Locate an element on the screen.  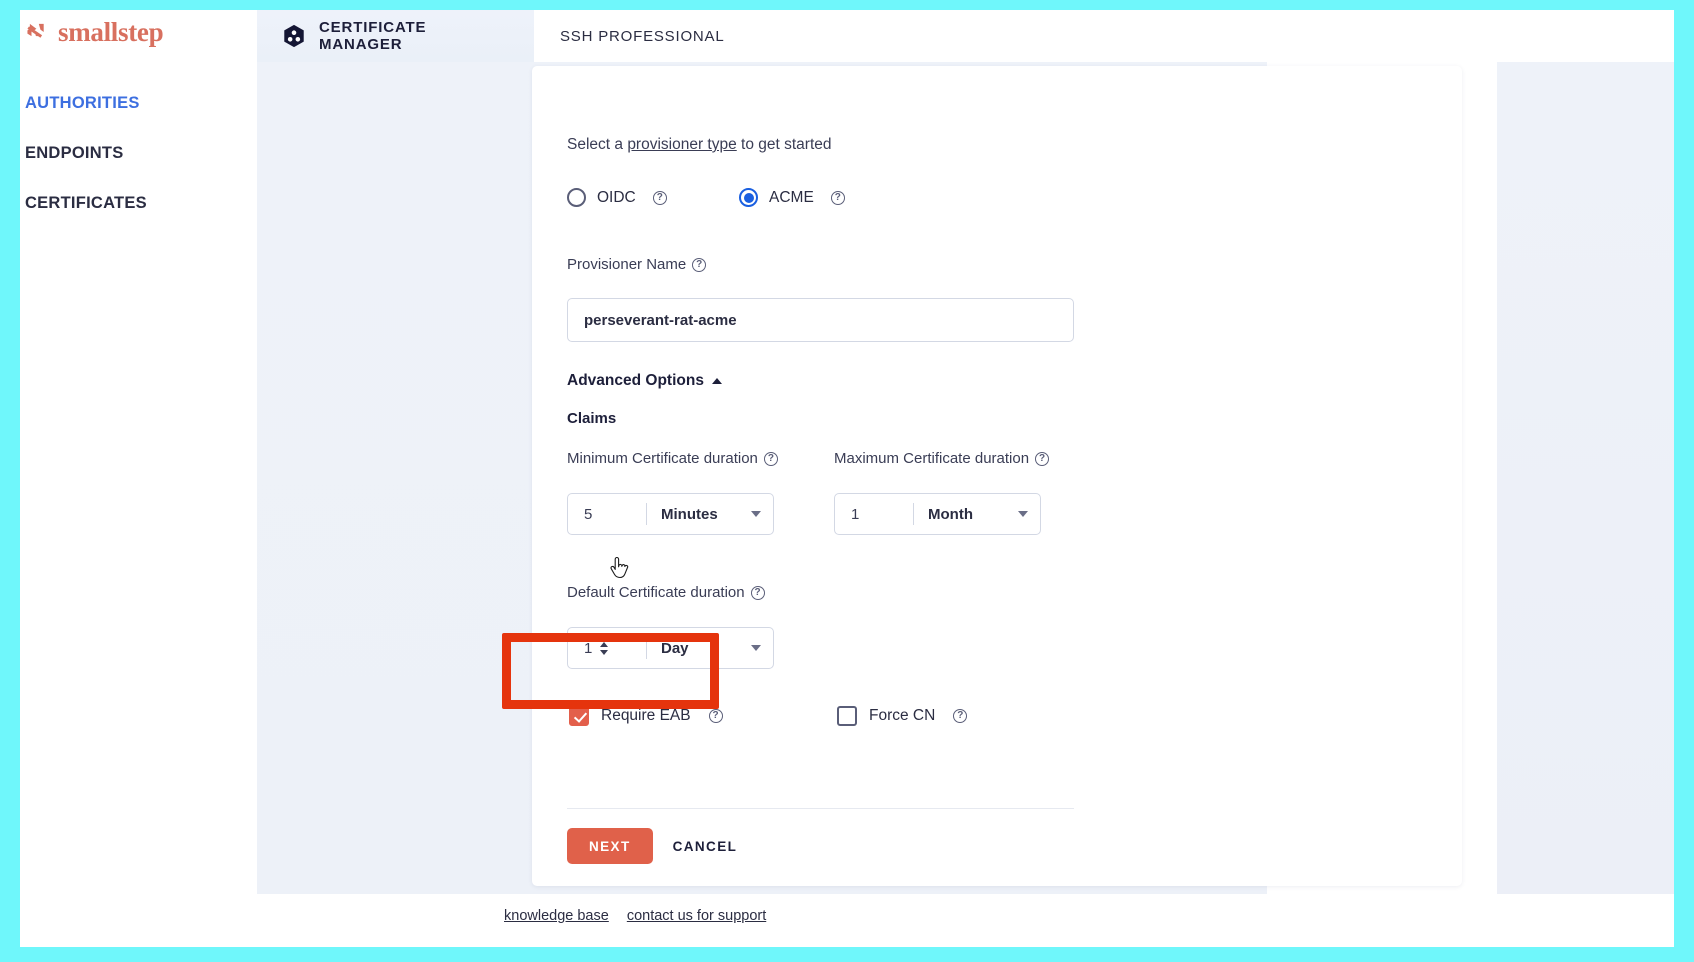
sidebar-item-label: AUTHORITIES is located at coordinates (82, 103).